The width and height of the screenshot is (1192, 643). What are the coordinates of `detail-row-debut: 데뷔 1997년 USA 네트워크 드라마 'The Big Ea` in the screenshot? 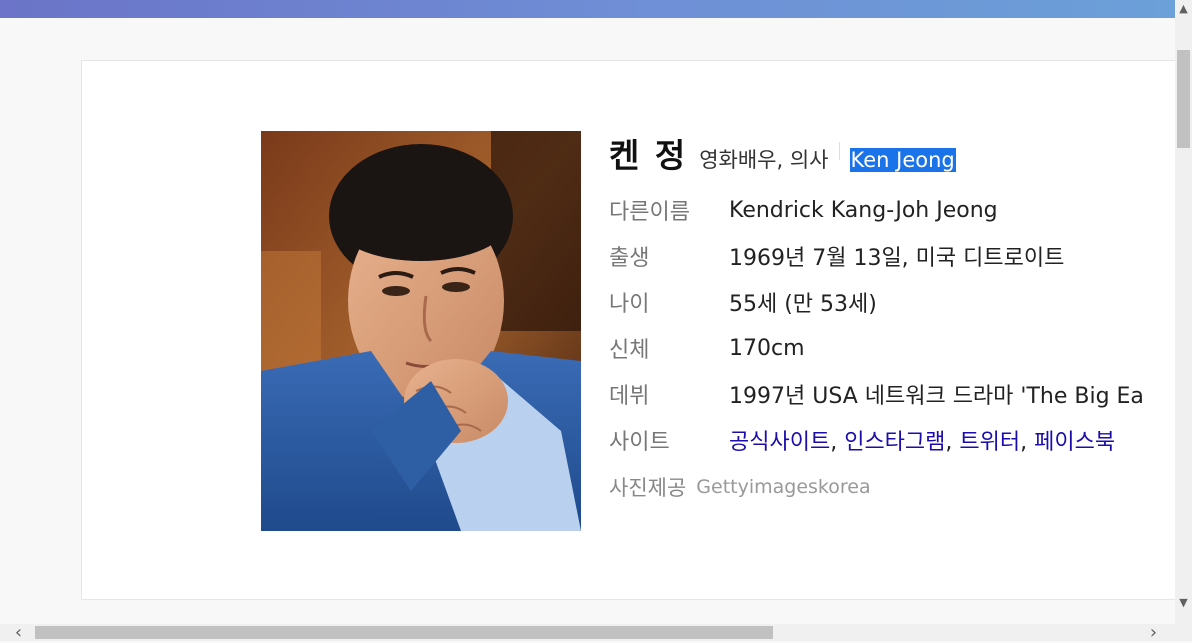 It's located at (892, 394).